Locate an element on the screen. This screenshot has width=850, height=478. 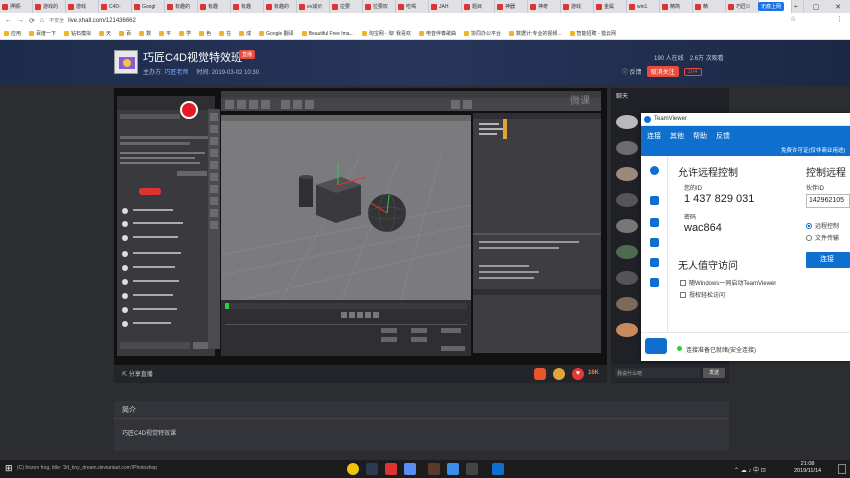
teamviewer-taskbar-icon is located at coordinates (498, 469).